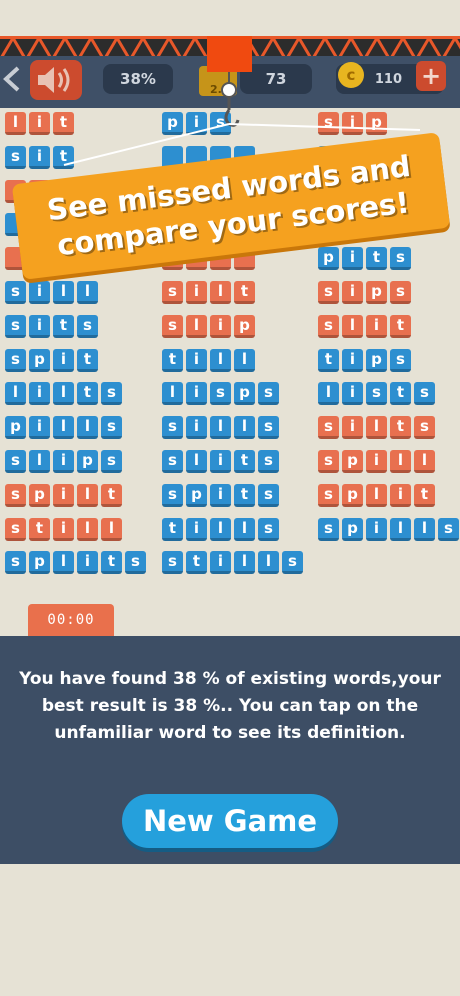 The image size is (460, 996). I want to click on word-entry: lilts, so click(63, 394).